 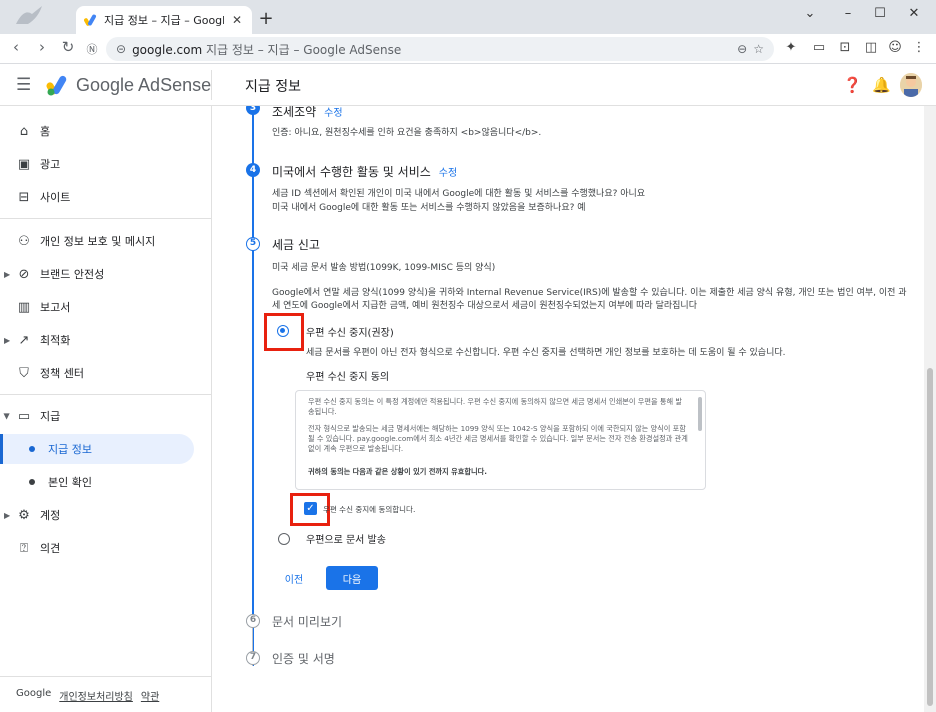 I want to click on close-window-button: ✕, so click(x=914, y=13).